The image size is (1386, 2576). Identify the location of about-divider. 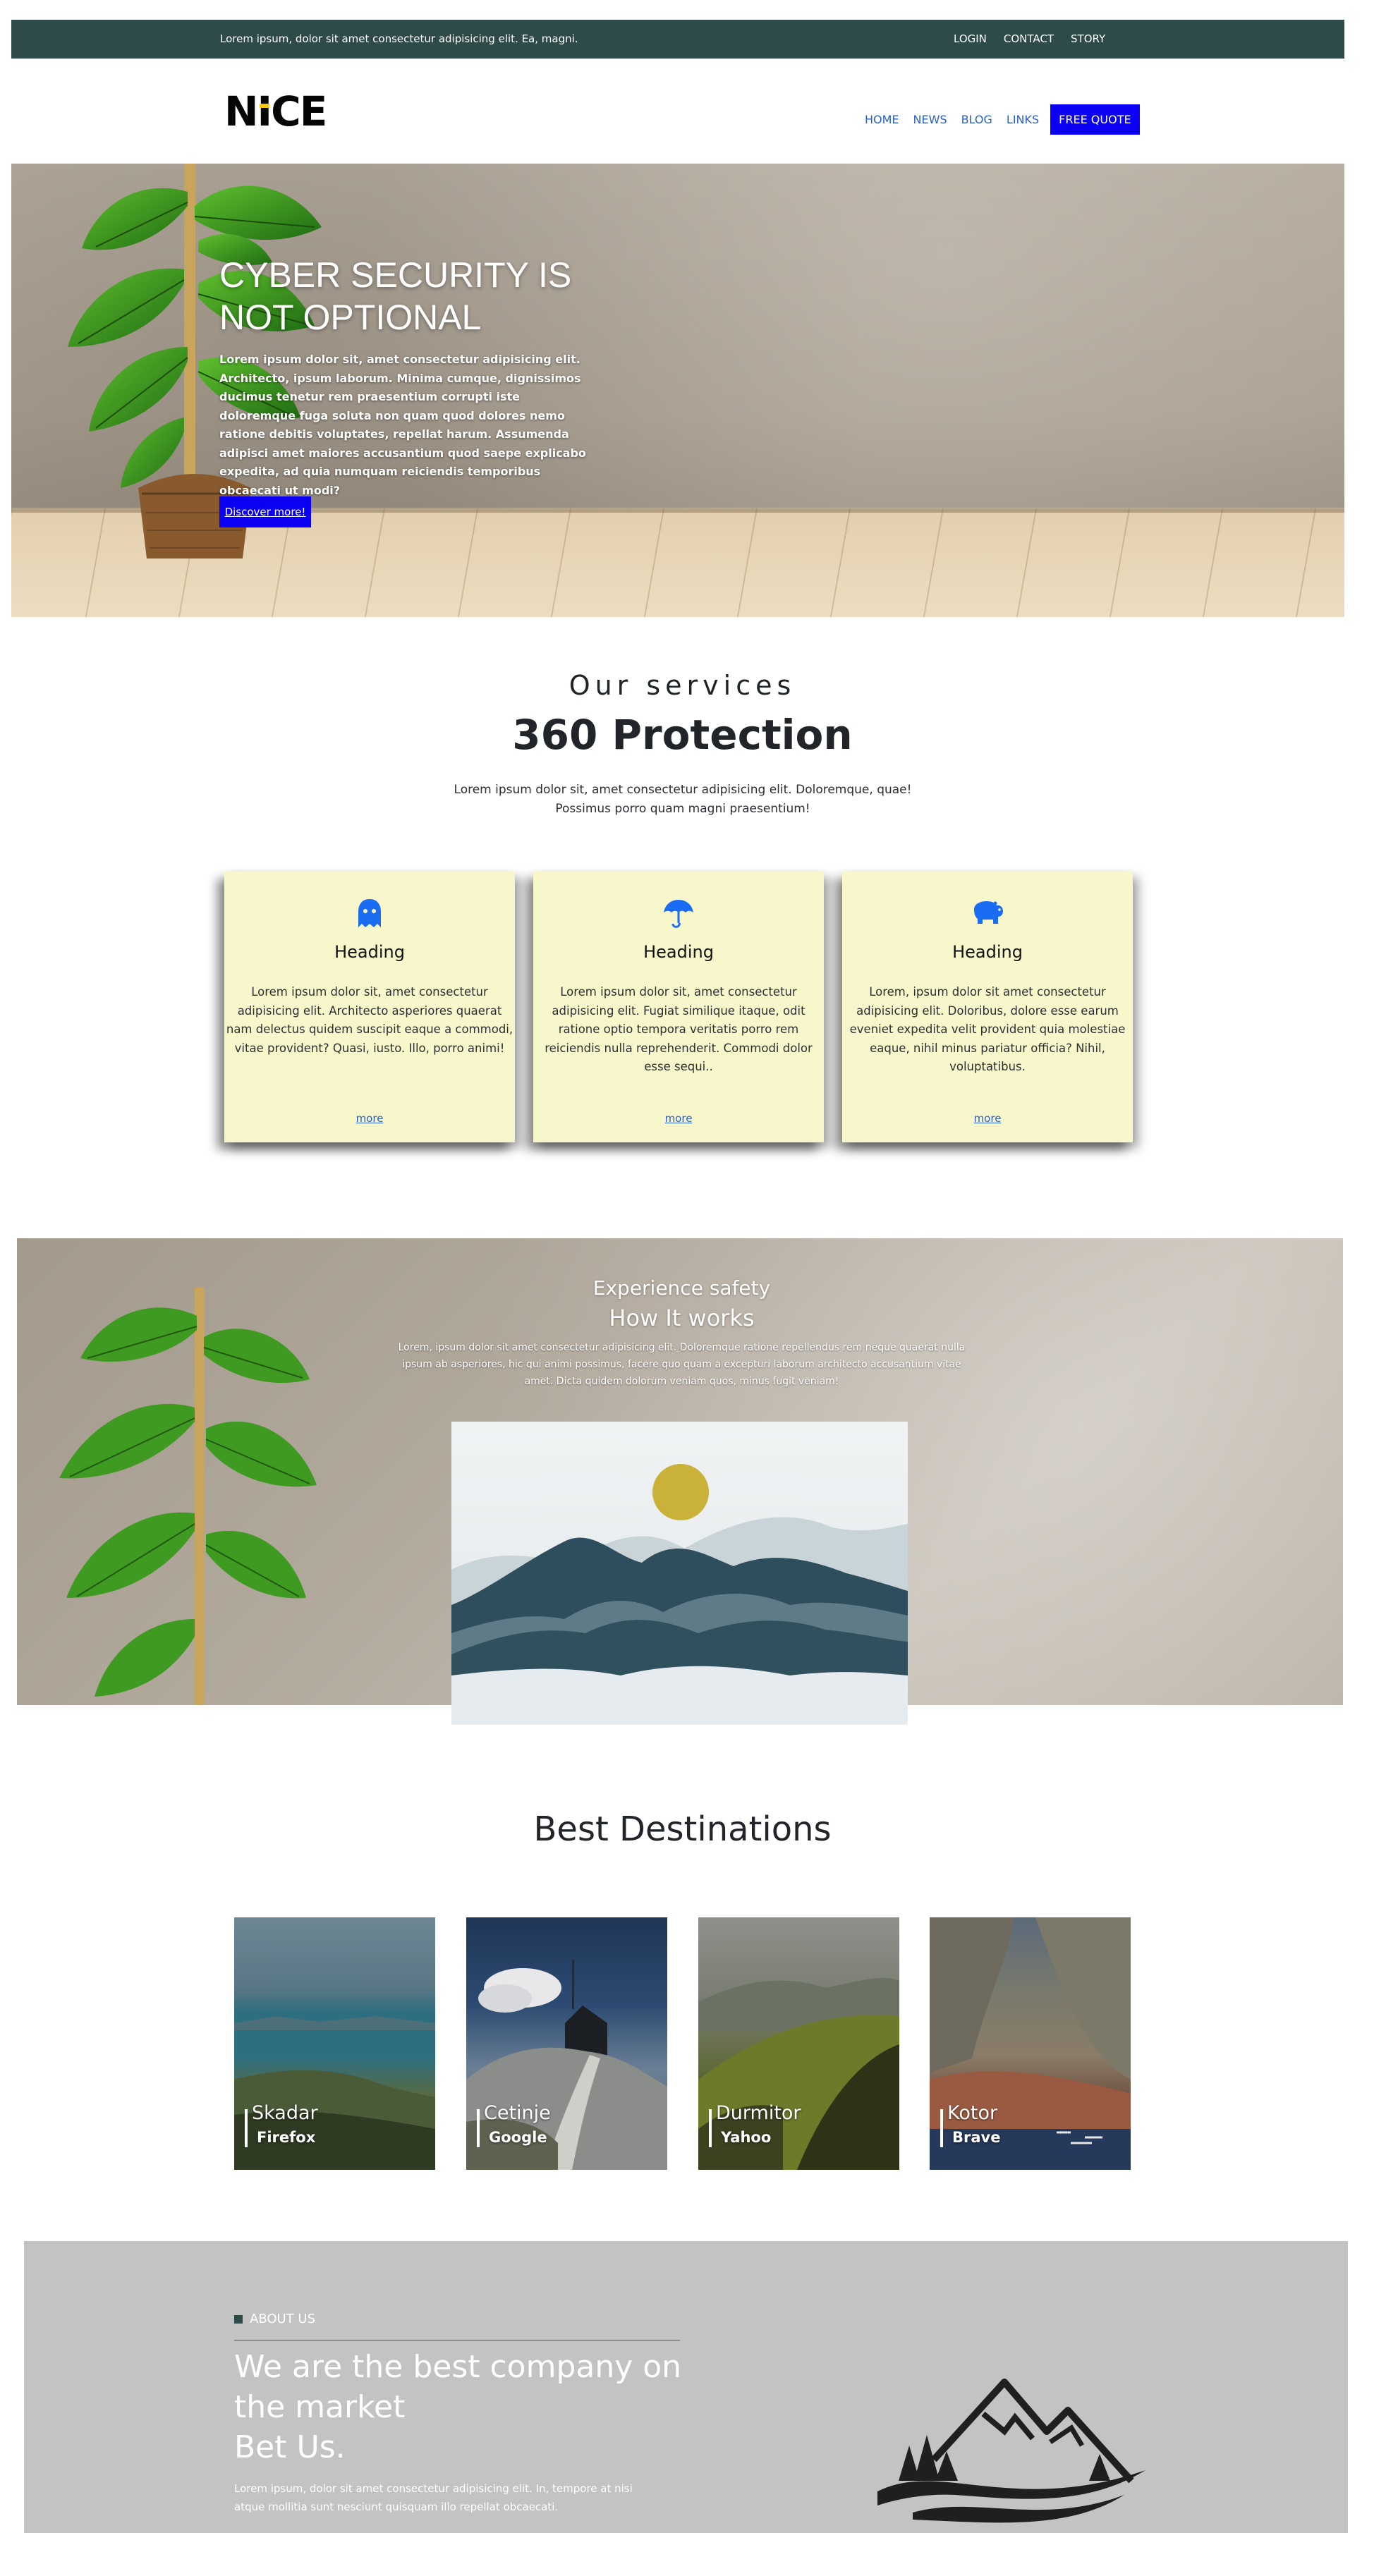
(457, 2341).